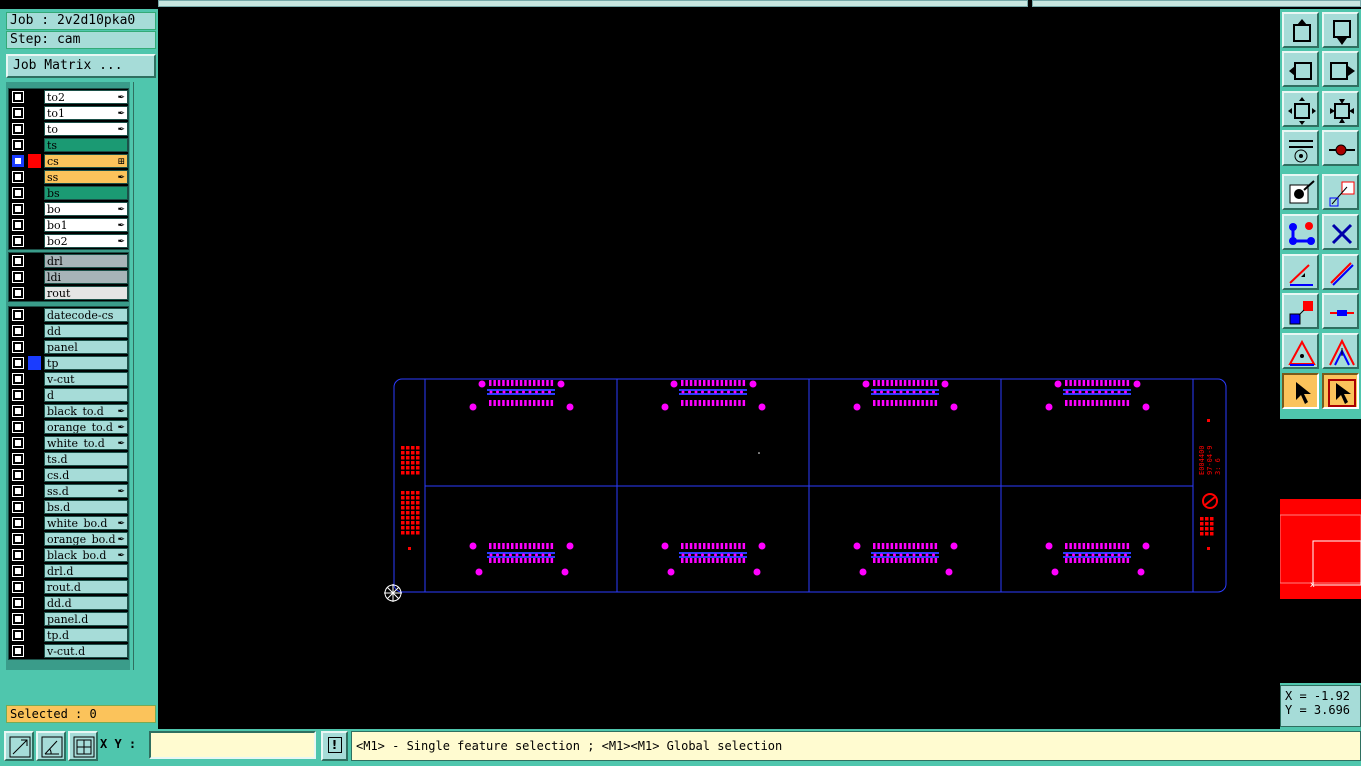 Image resolution: width=1361 pixels, height=766 pixels. What do you see at coordinates (1300, 30) in the screenshot?
I see `pan-up-button` at bounding box center [1300, 30].